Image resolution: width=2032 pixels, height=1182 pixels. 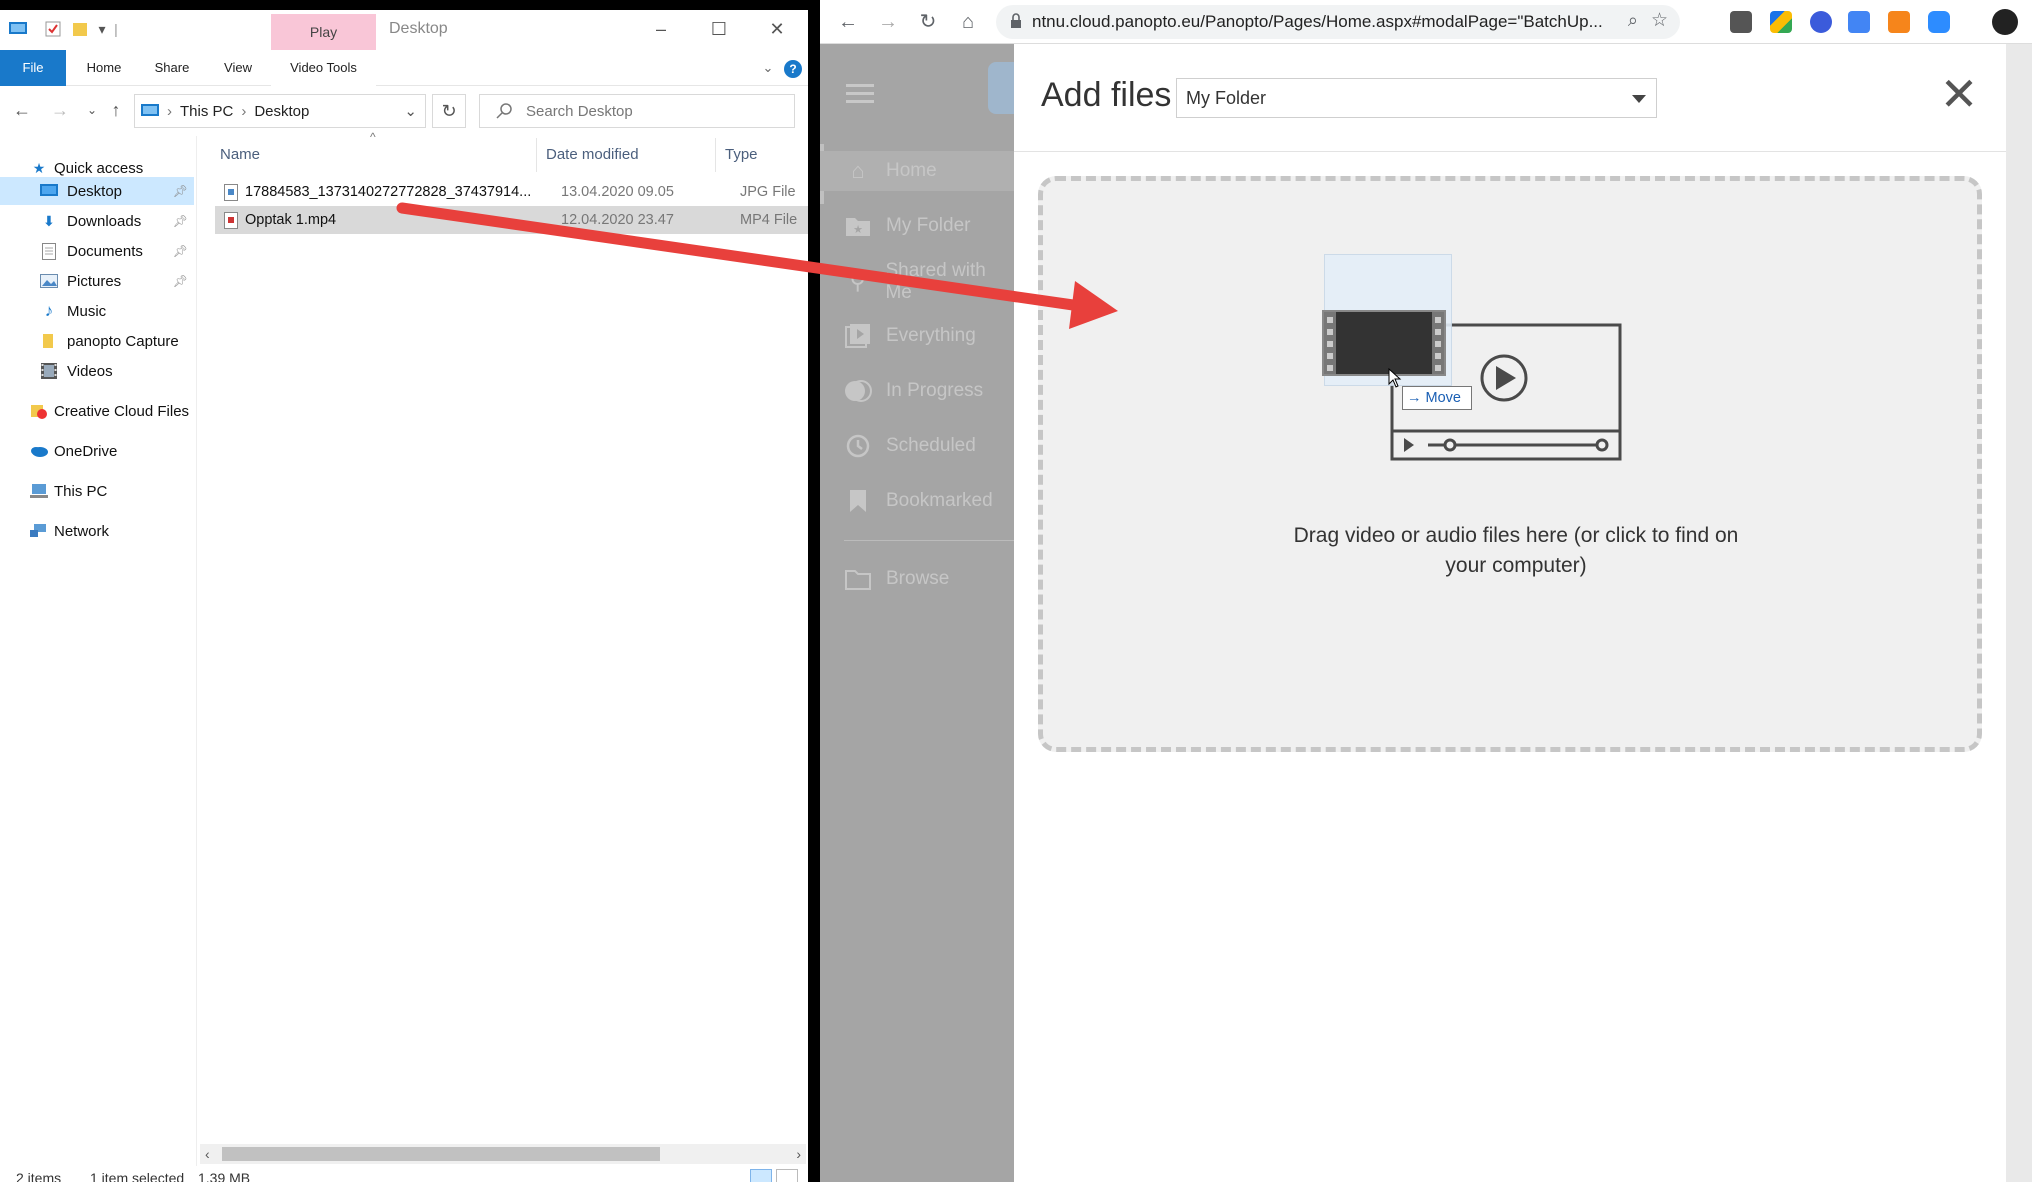 What do you see at coordinates (97, 491) in the screenshot?
I see `nav-this-pc: This PC` at bounding box center [97, 491].